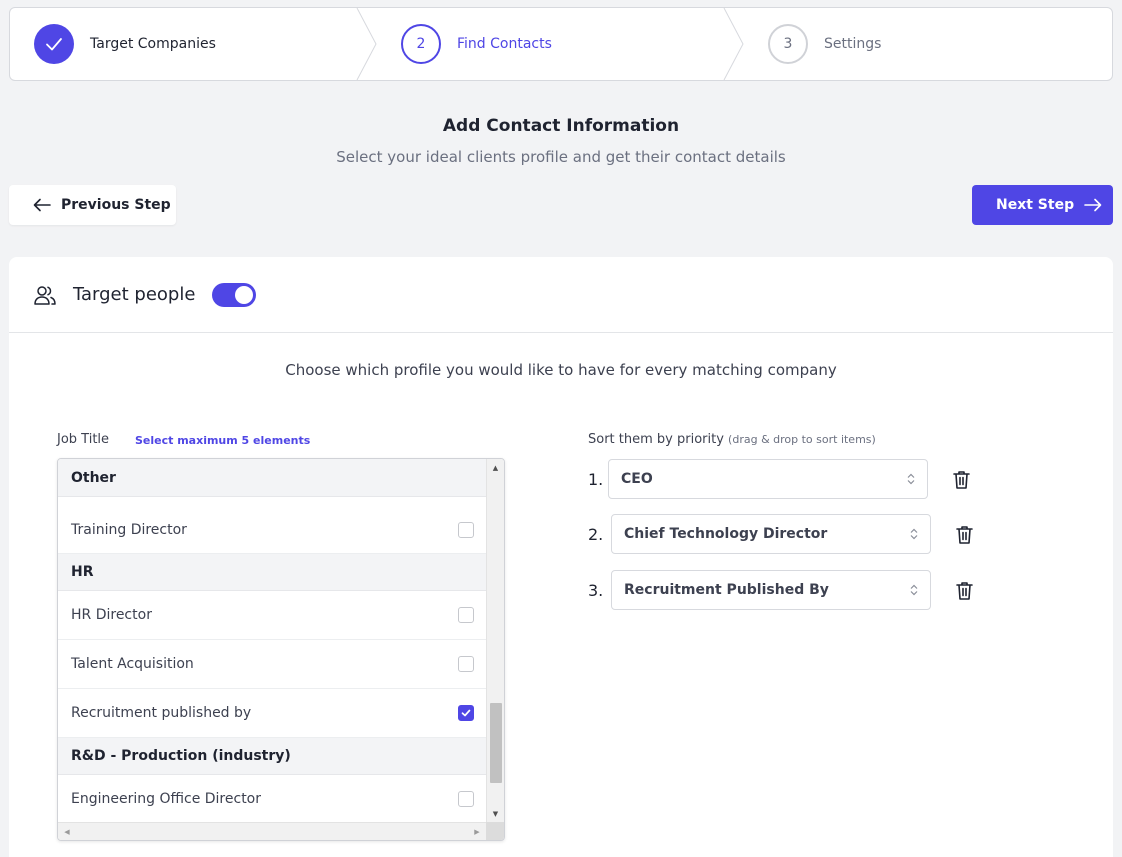  What do you see at coordinates (83, 439) in the screenshot?
I see `job-title-label: Job Title` at bounding box center [83, 439].